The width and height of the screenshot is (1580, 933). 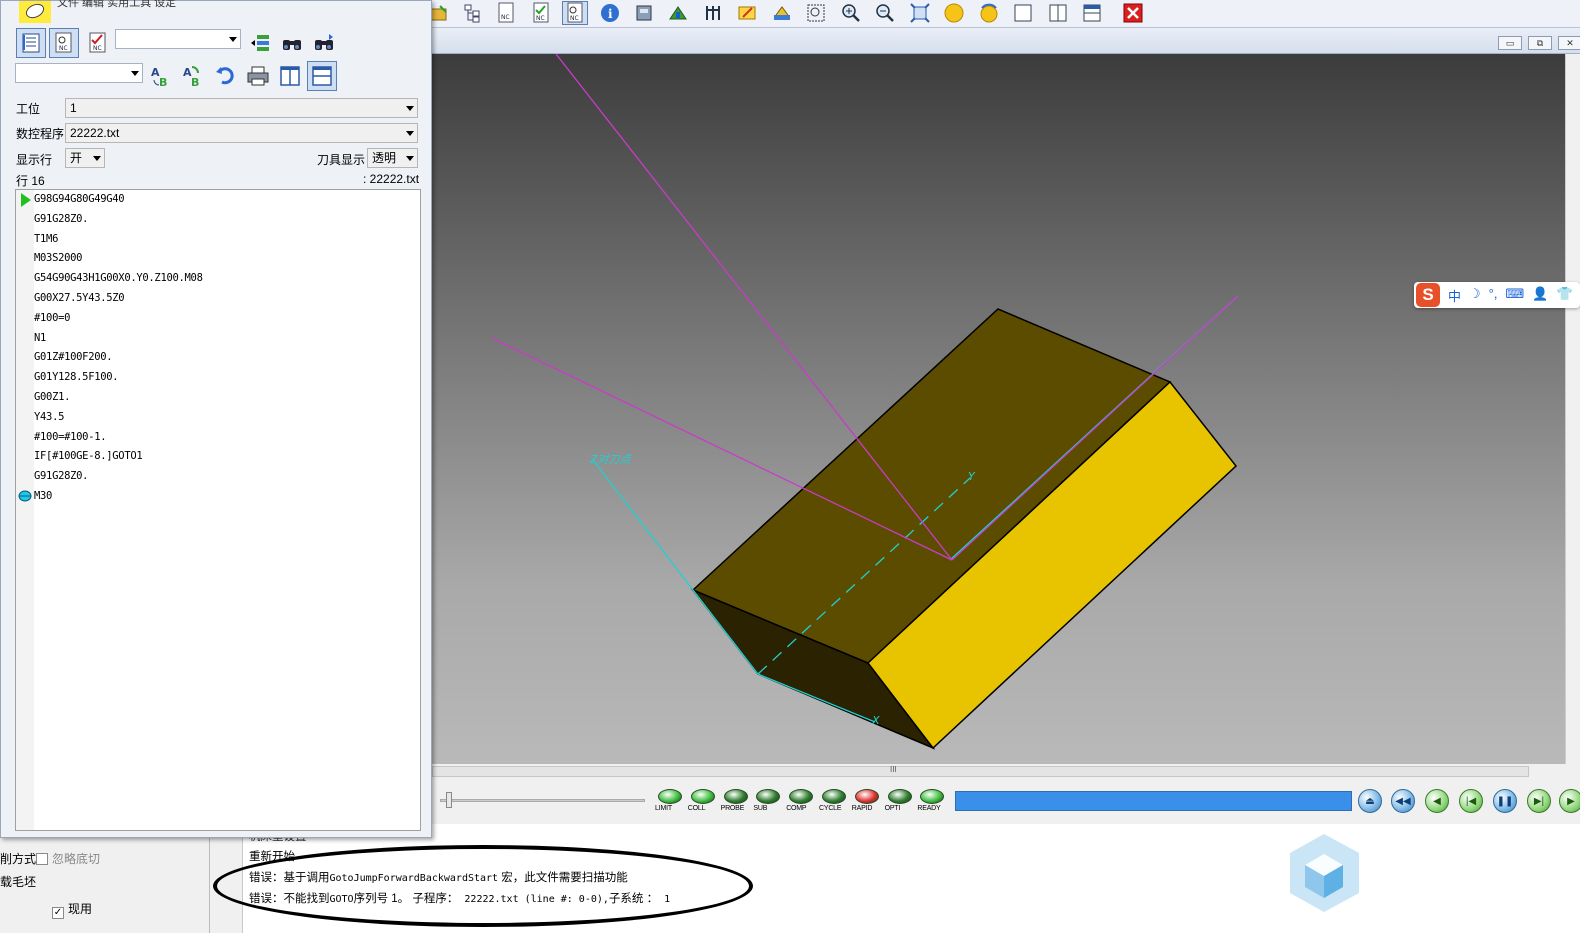 What do you see at coordinates (1370, 801) in the screenshot?
I see `eject-button: ⏏` at bounding box center [1370, 801].